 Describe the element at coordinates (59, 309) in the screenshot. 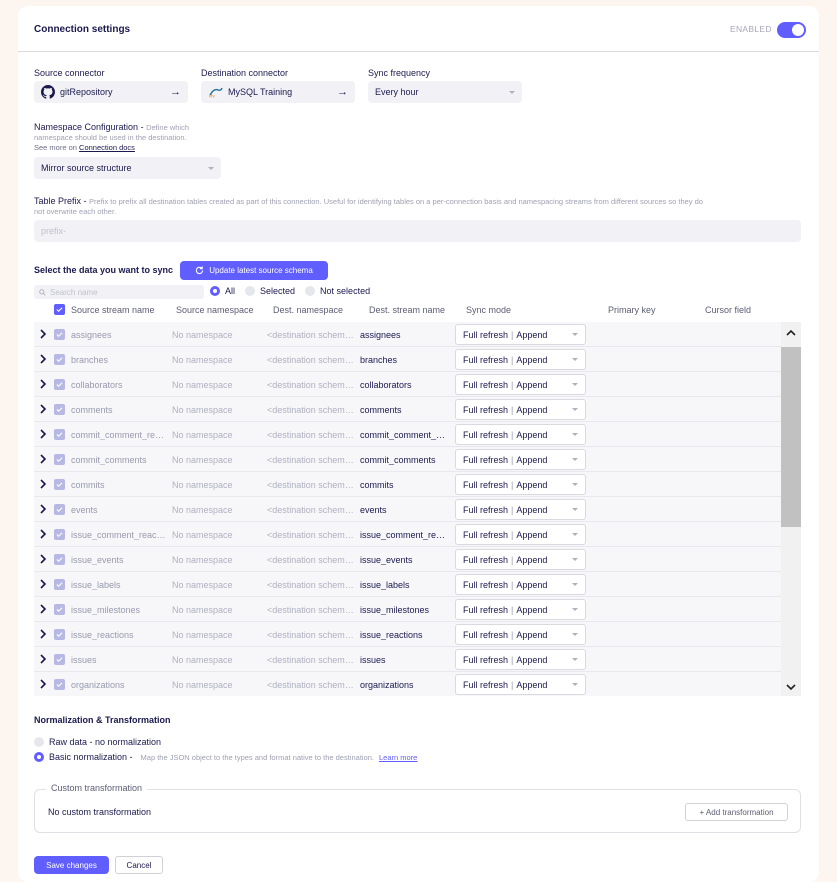

I see `select-all-checkbox` at that location.